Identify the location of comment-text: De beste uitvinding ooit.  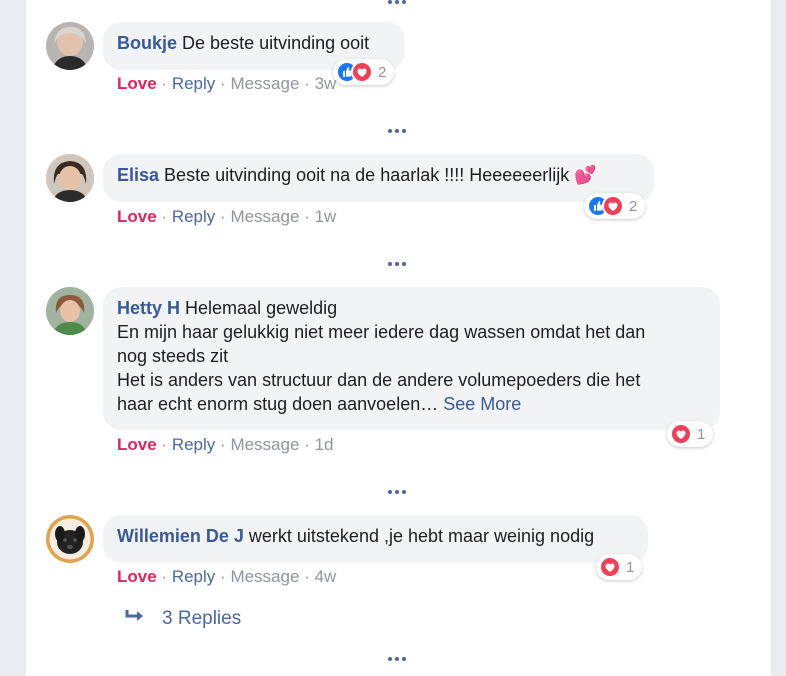
(276, 43).